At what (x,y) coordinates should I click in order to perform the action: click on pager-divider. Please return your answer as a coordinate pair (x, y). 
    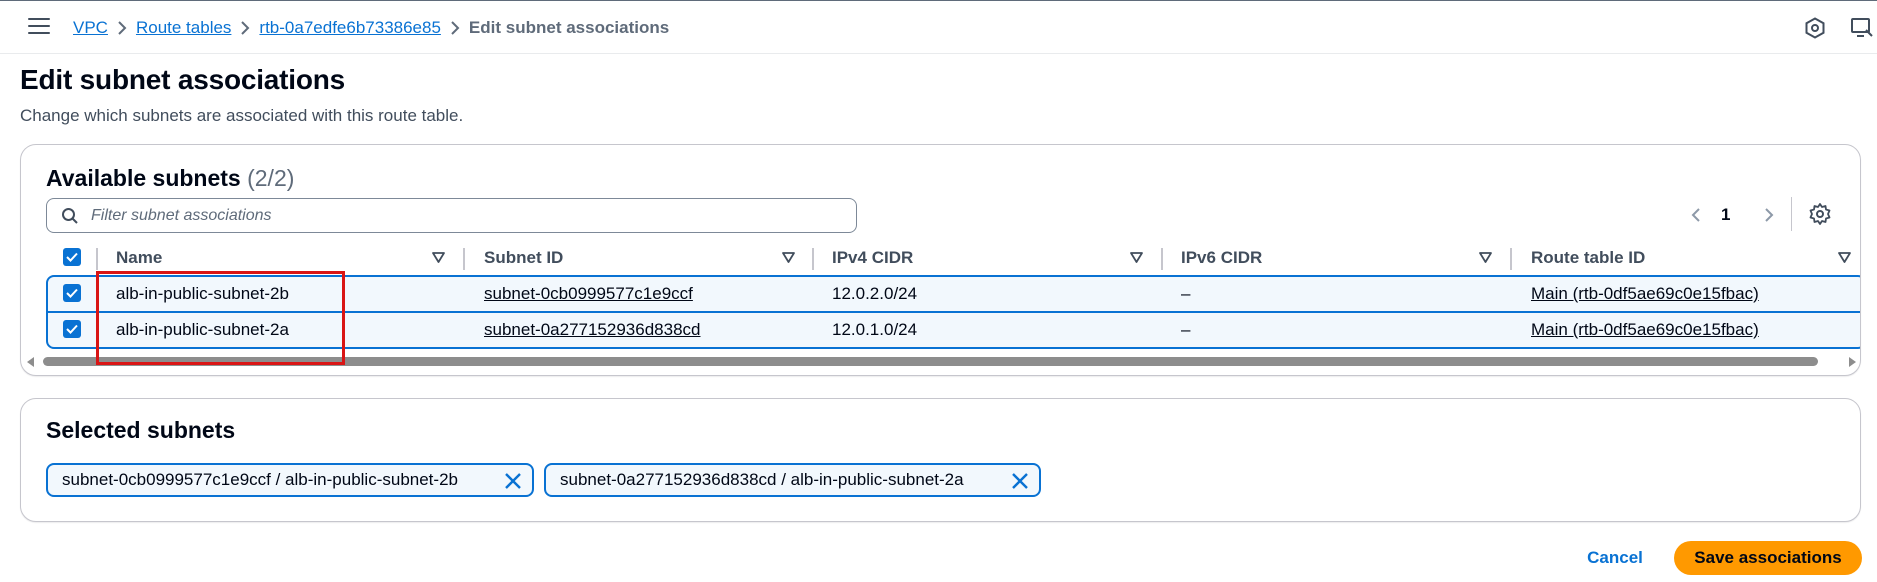
    Looking at the image, I should click on (1791, 214).